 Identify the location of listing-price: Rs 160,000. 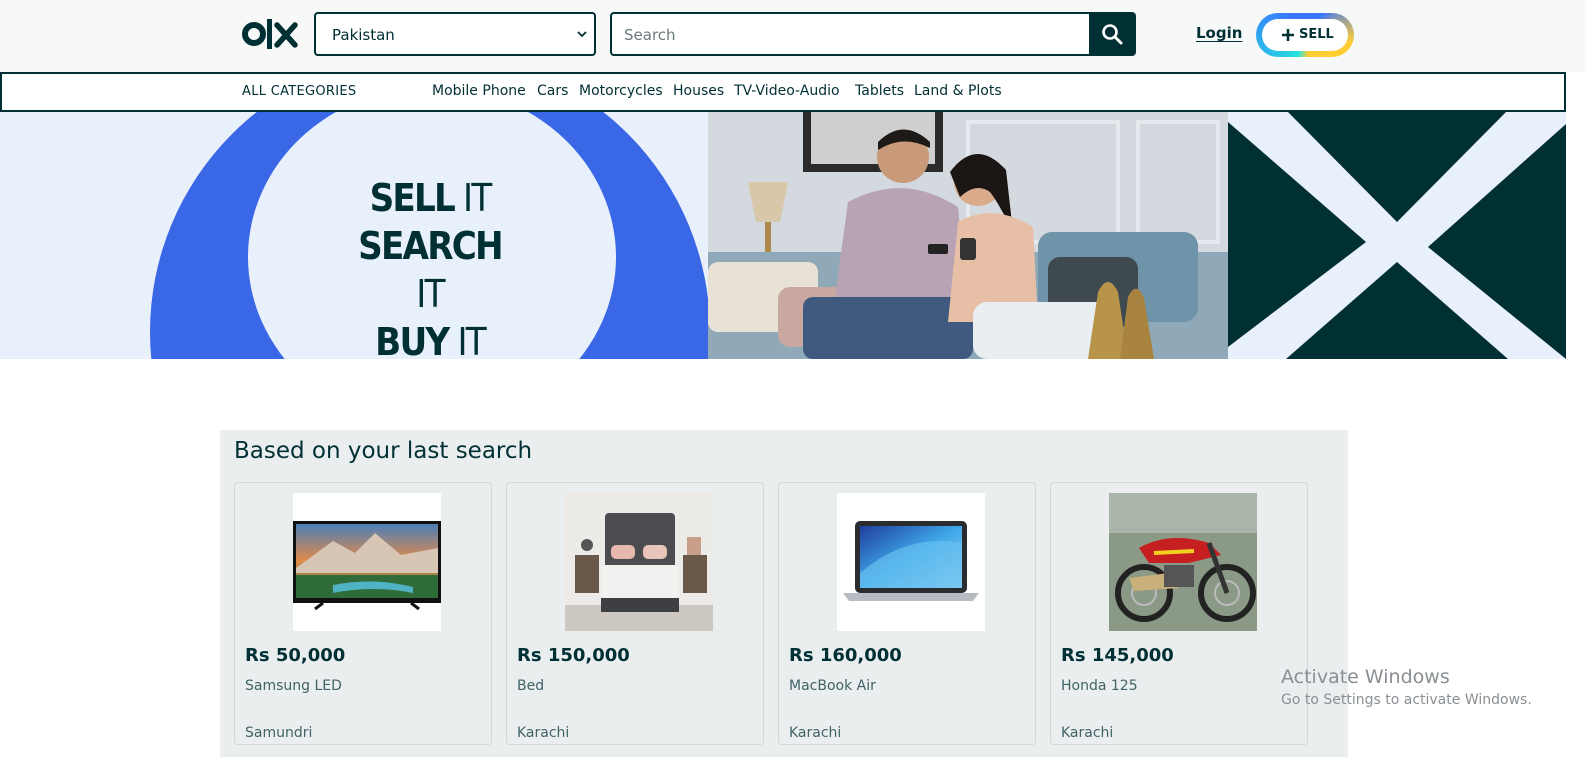
(845, 655).